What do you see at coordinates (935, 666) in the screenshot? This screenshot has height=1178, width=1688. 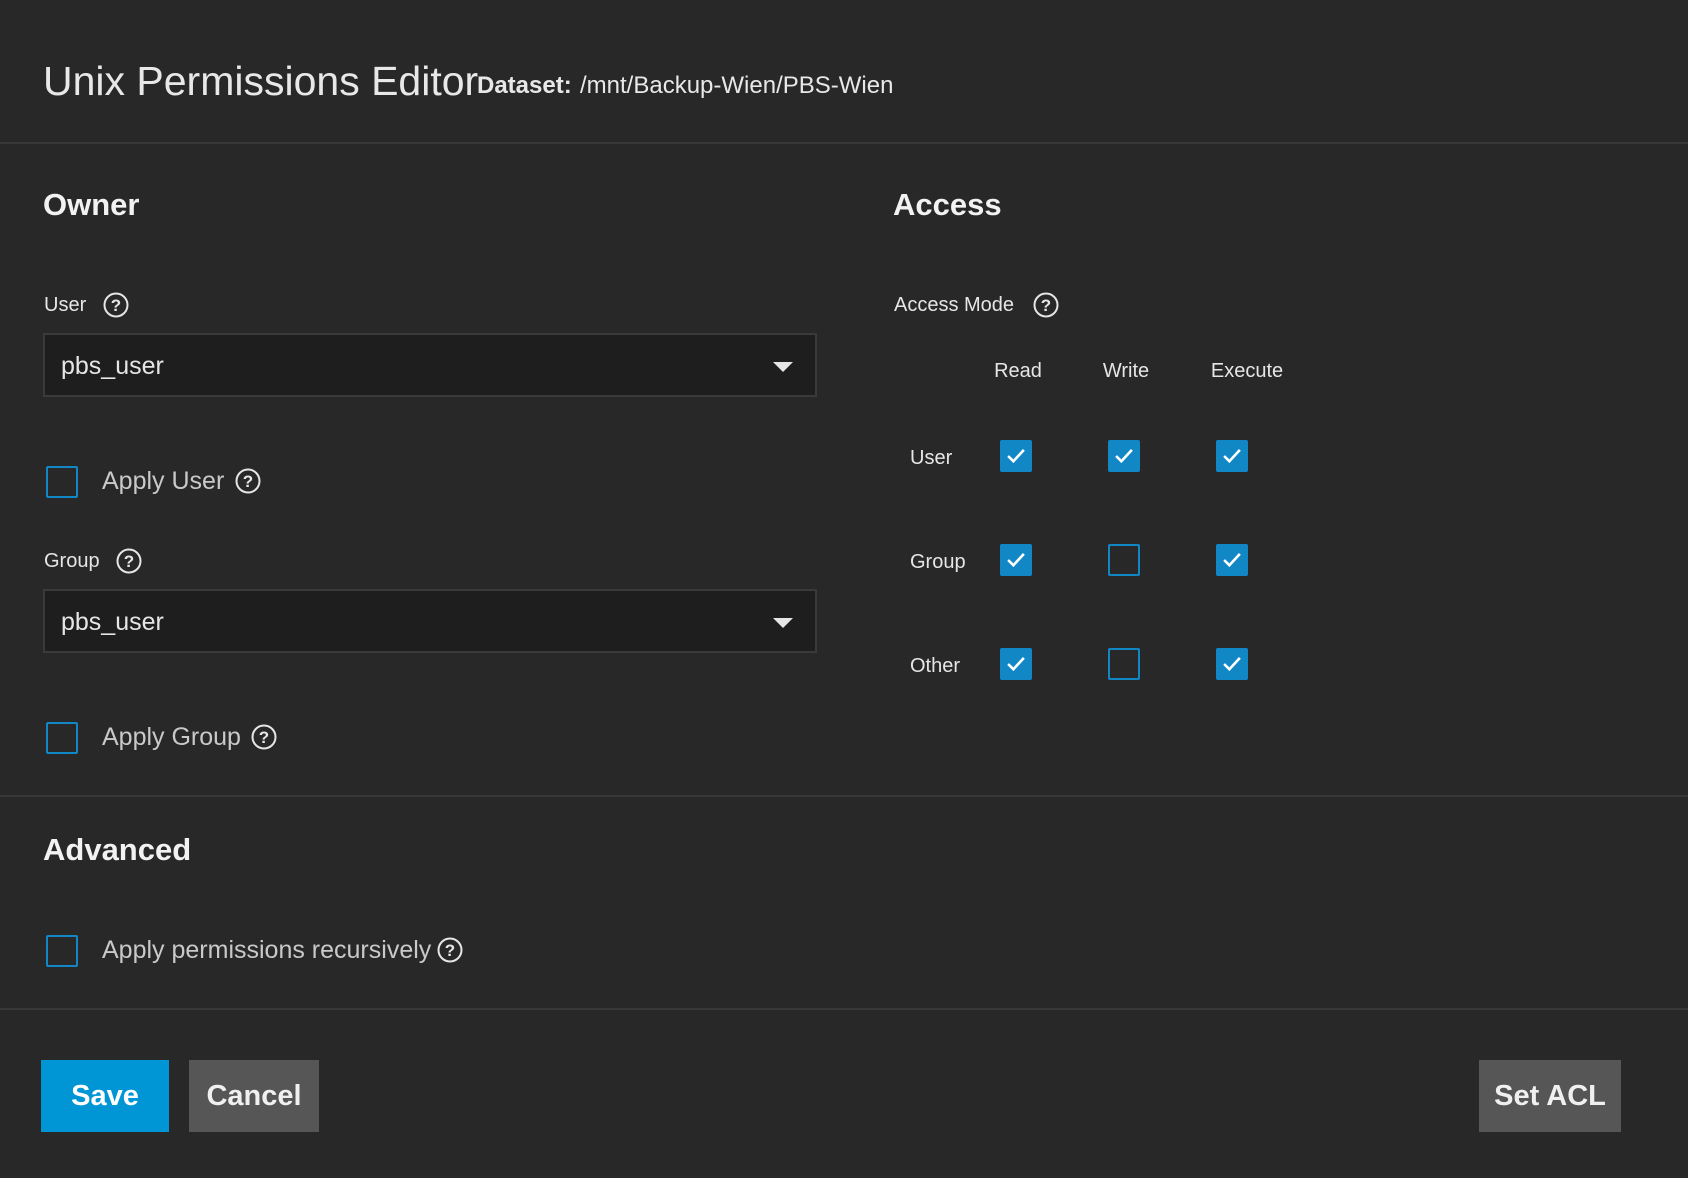 I see `permission-row-other: Other` at bounding box center [935, 666].